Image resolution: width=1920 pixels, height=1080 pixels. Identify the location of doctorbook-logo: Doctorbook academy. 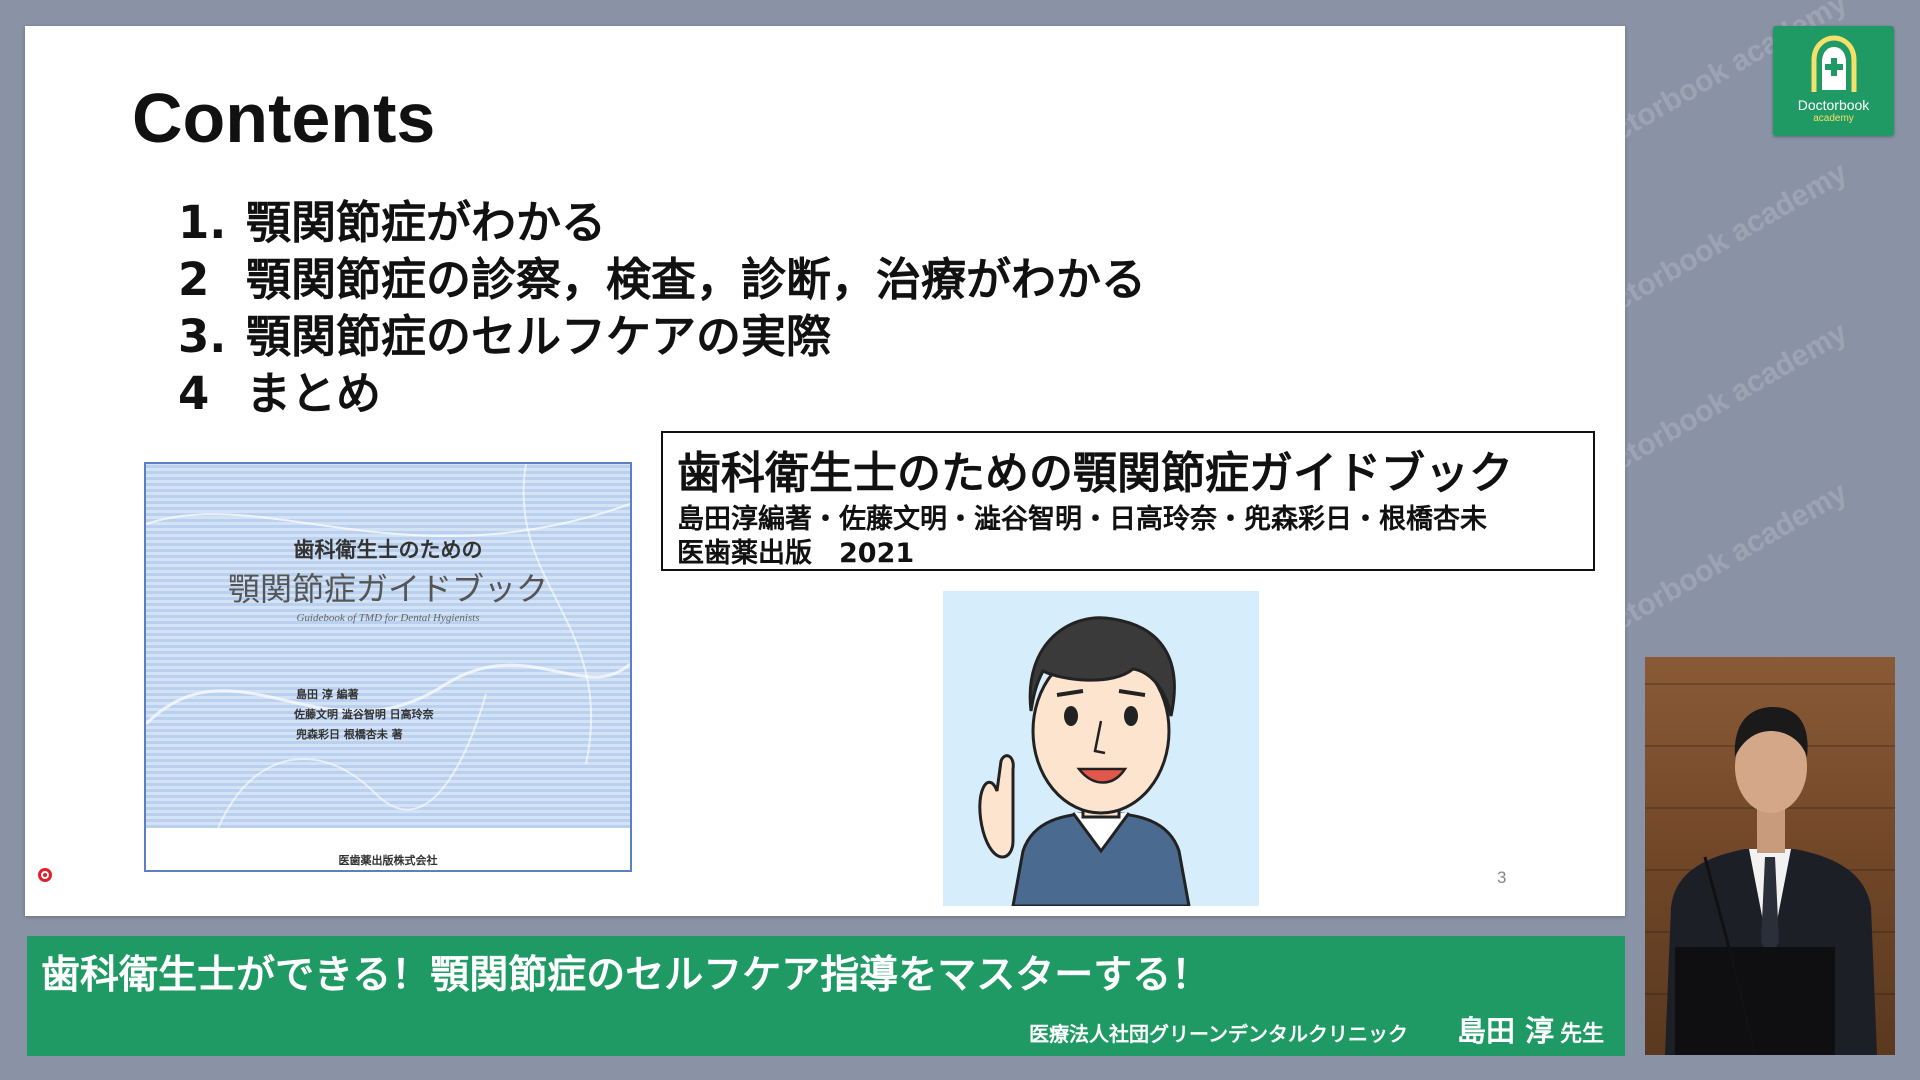
(1833, 81).